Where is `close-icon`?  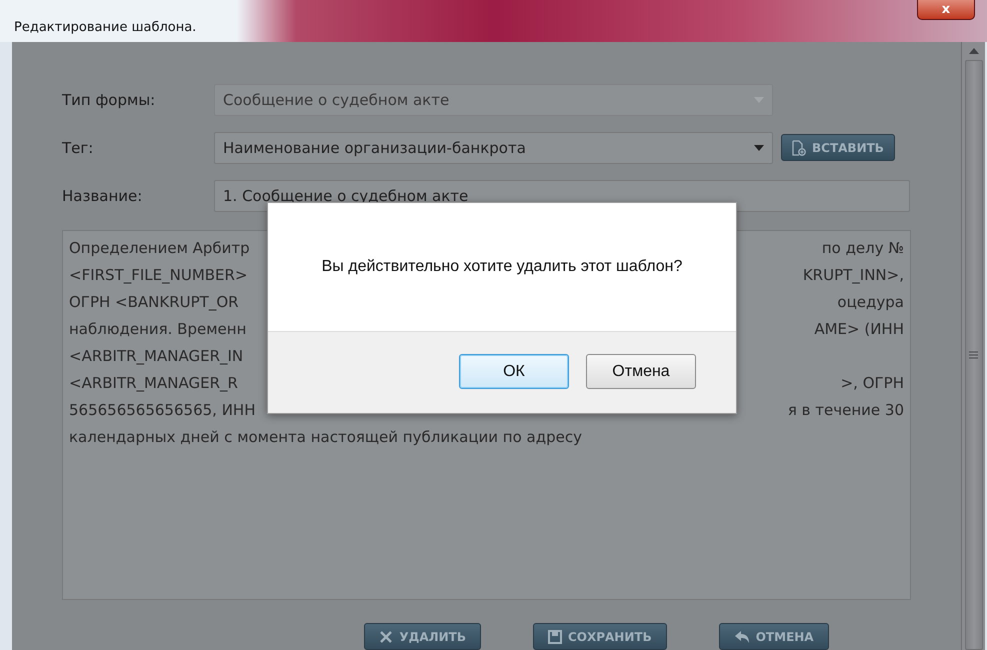
close-icon is located at coordinates (386, 637).